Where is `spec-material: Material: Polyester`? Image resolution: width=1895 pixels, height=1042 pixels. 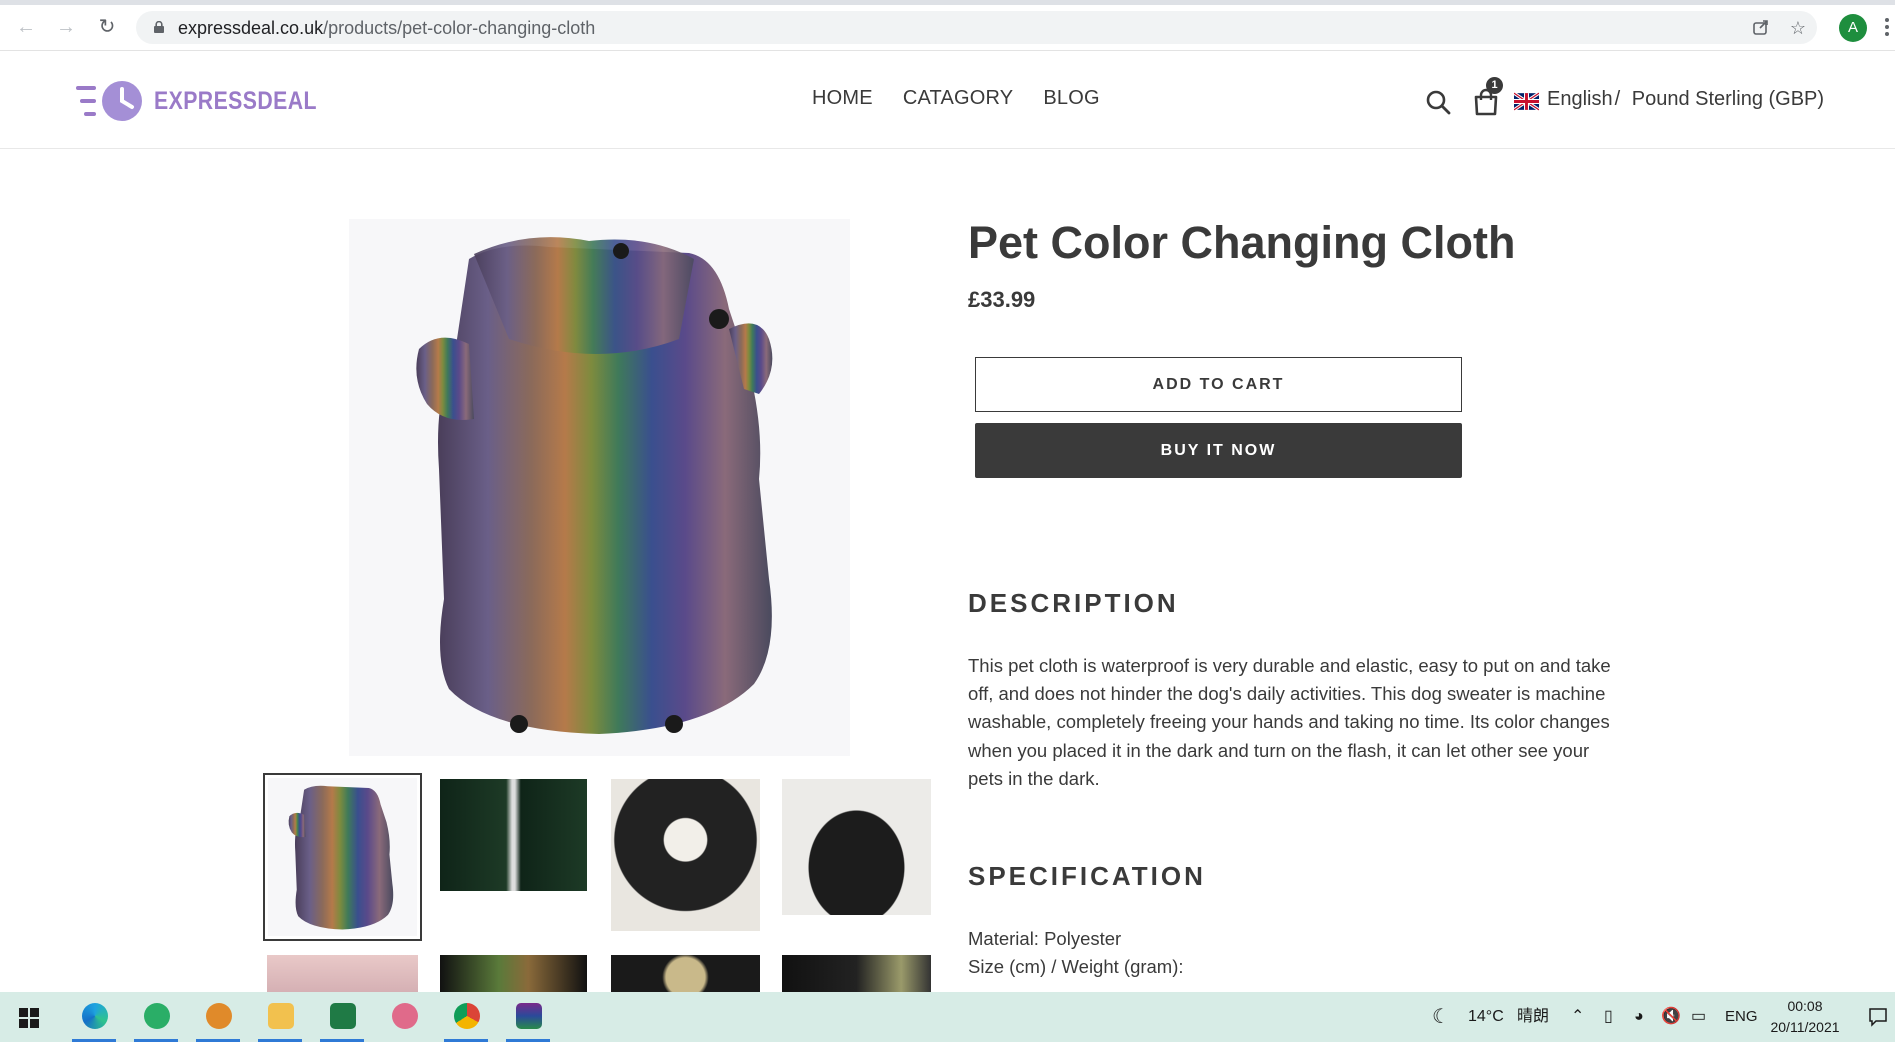
spec-material: Material: Polyester is located at coordinates (1045, 938).